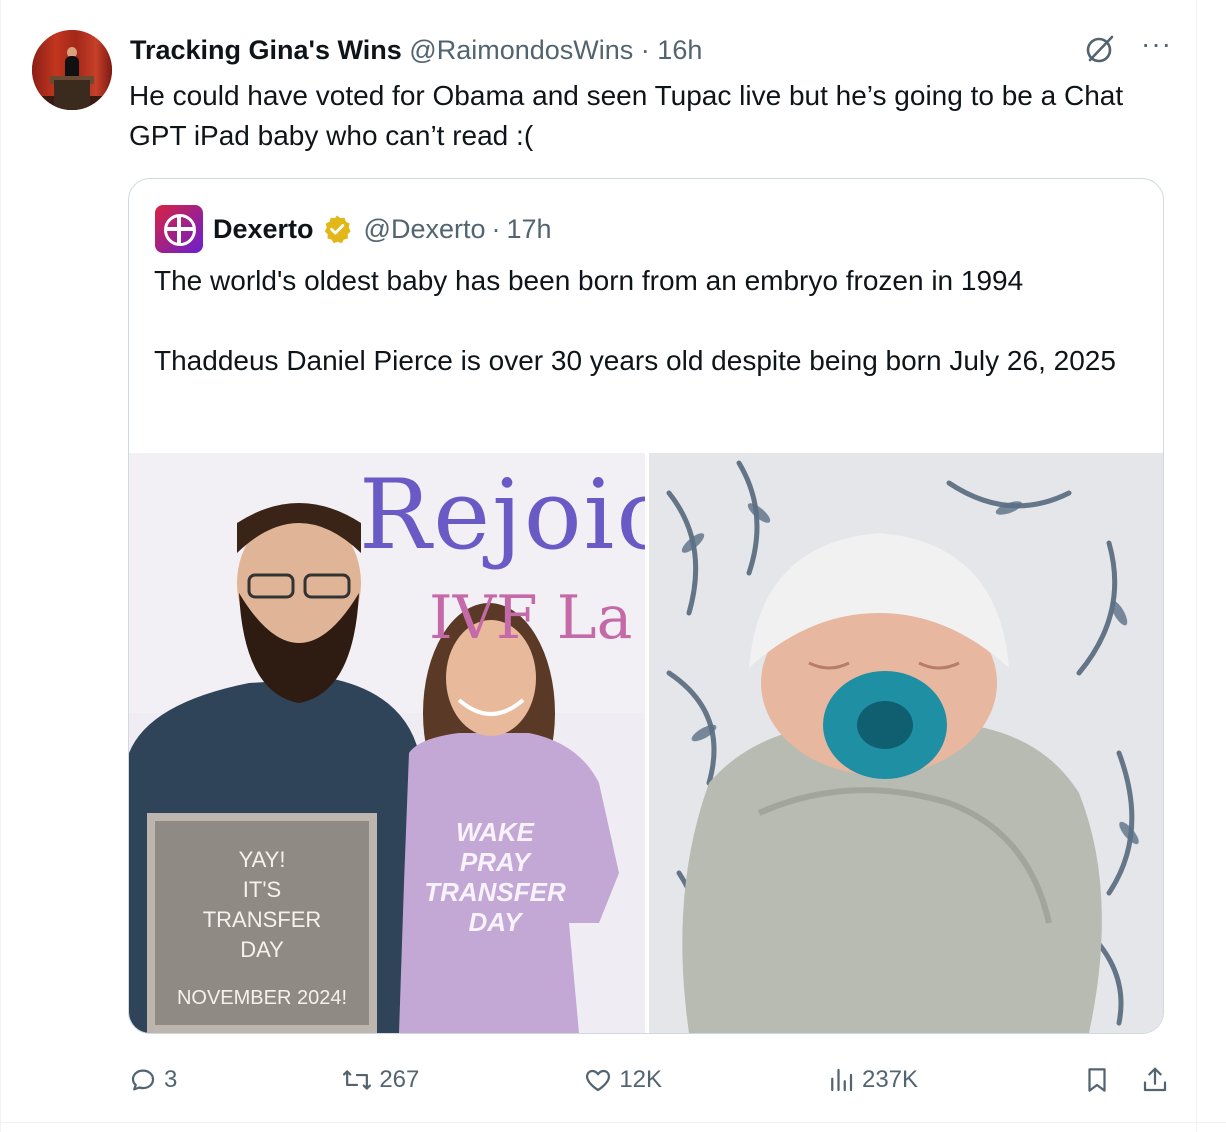  Describe the element at coordinates (641, 1079) in the screenshot. I see `like-count: 12K` at that location.